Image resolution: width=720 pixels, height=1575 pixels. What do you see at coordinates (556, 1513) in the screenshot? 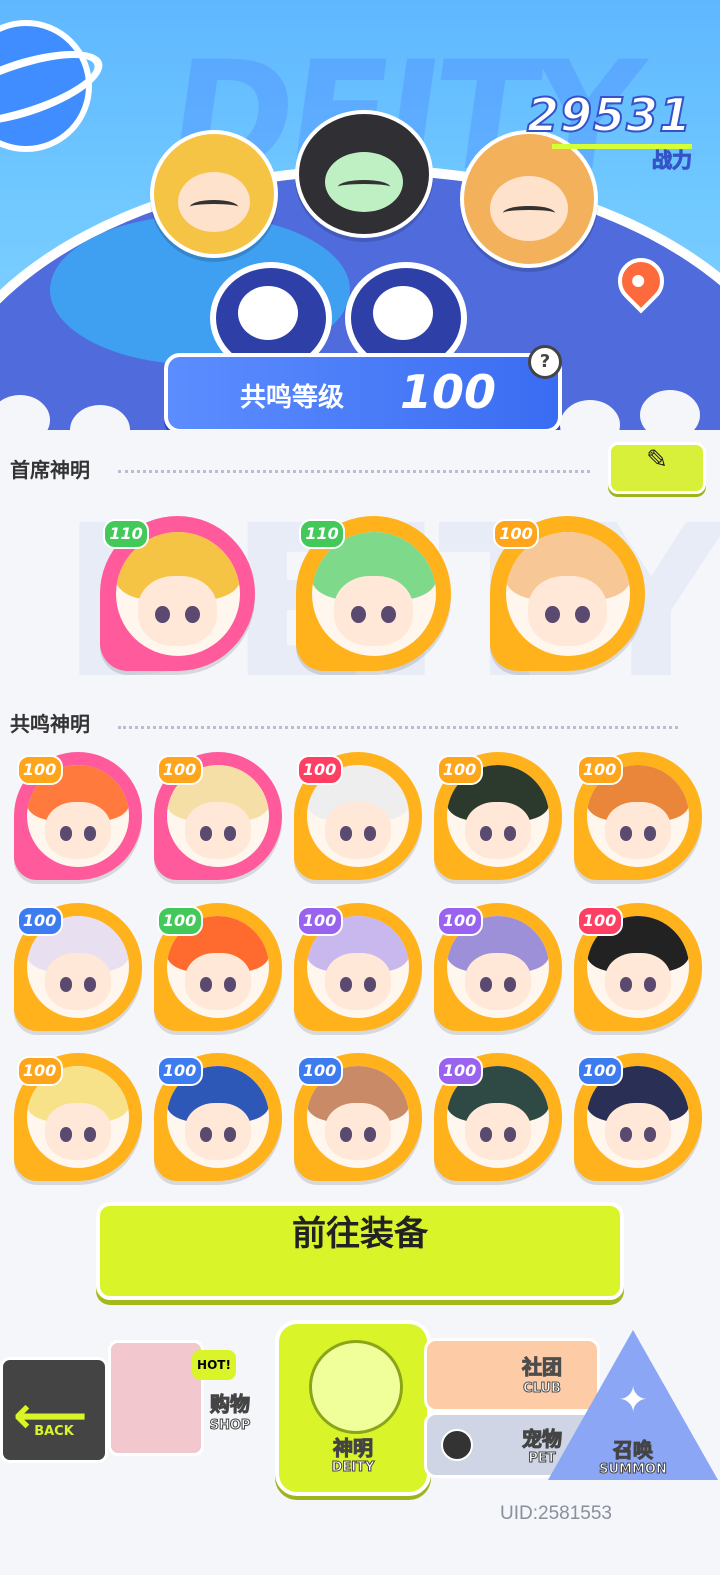
I see `user-id: UID:2581553` at bounding box center [556, 1513].